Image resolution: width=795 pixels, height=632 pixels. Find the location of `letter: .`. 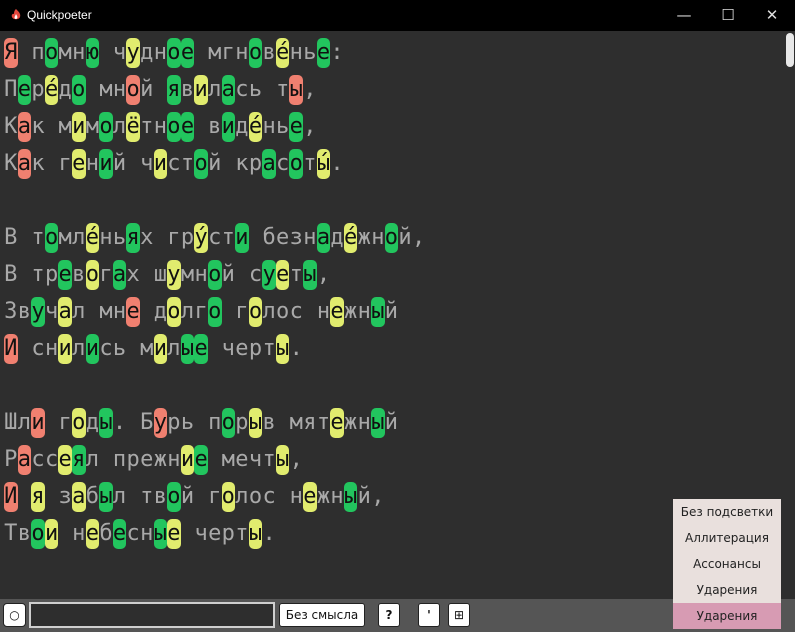

letter: . is located at coordinates (269, 533).